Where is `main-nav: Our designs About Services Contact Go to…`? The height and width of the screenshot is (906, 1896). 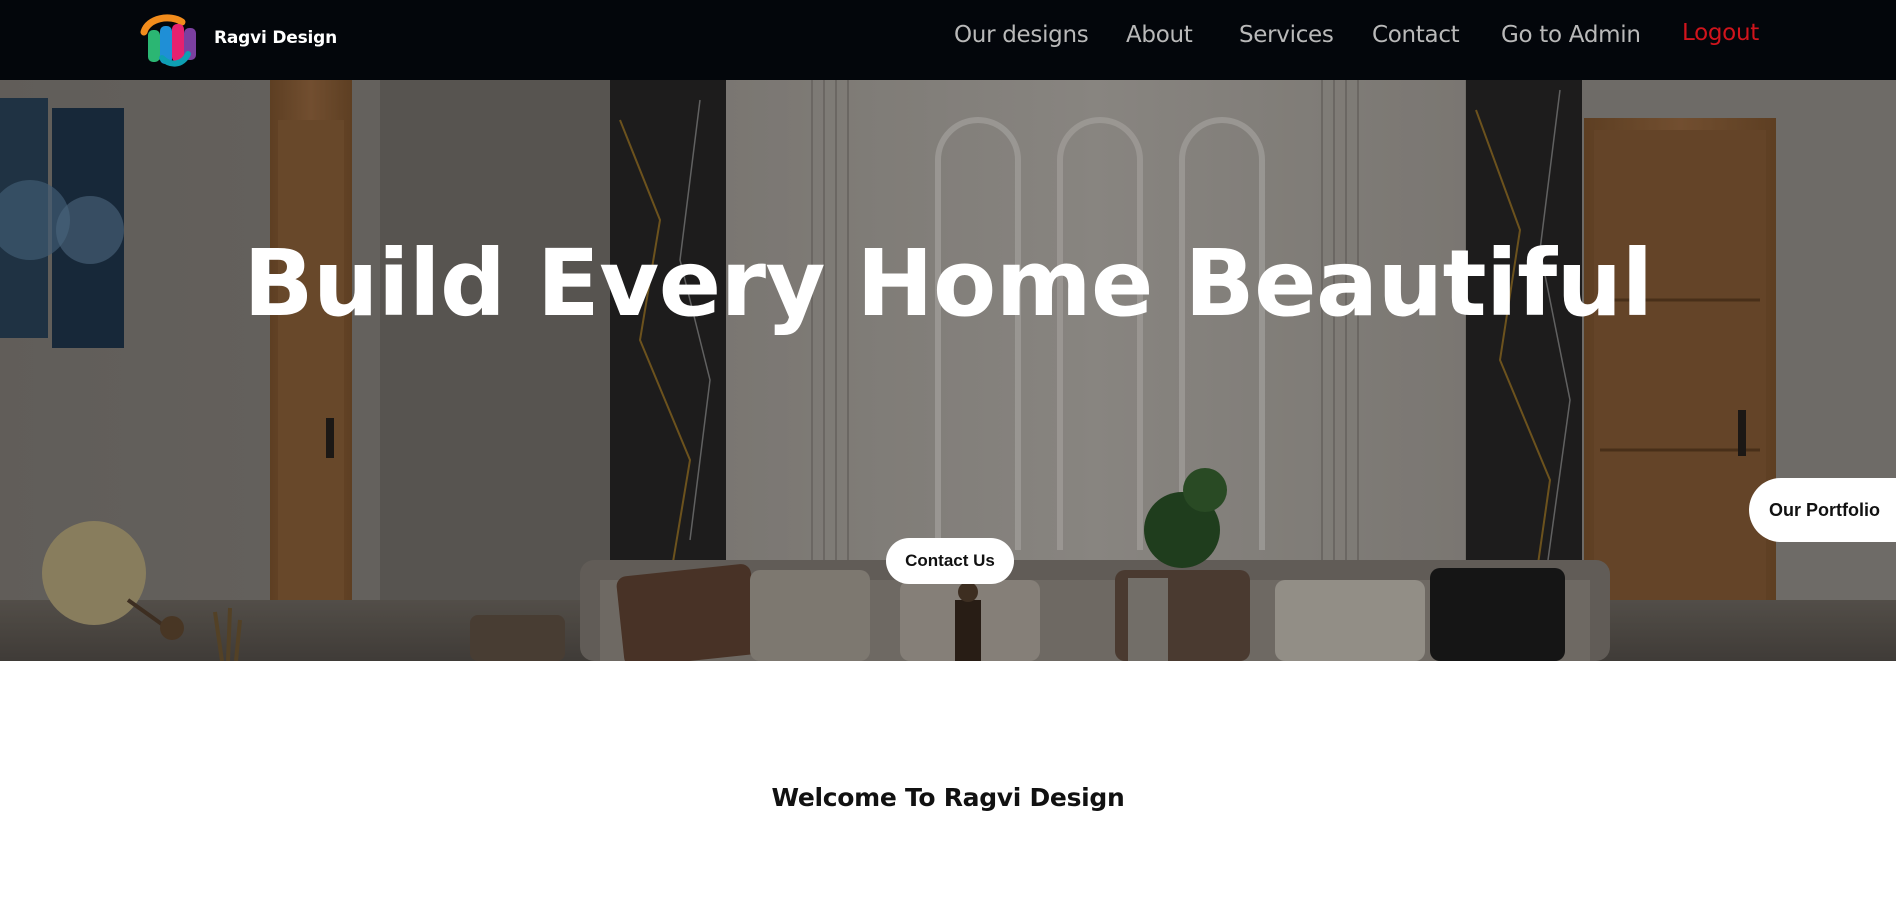 main-nav: Our designs About Services Contact Go to… is located at coordinates (948, 39).